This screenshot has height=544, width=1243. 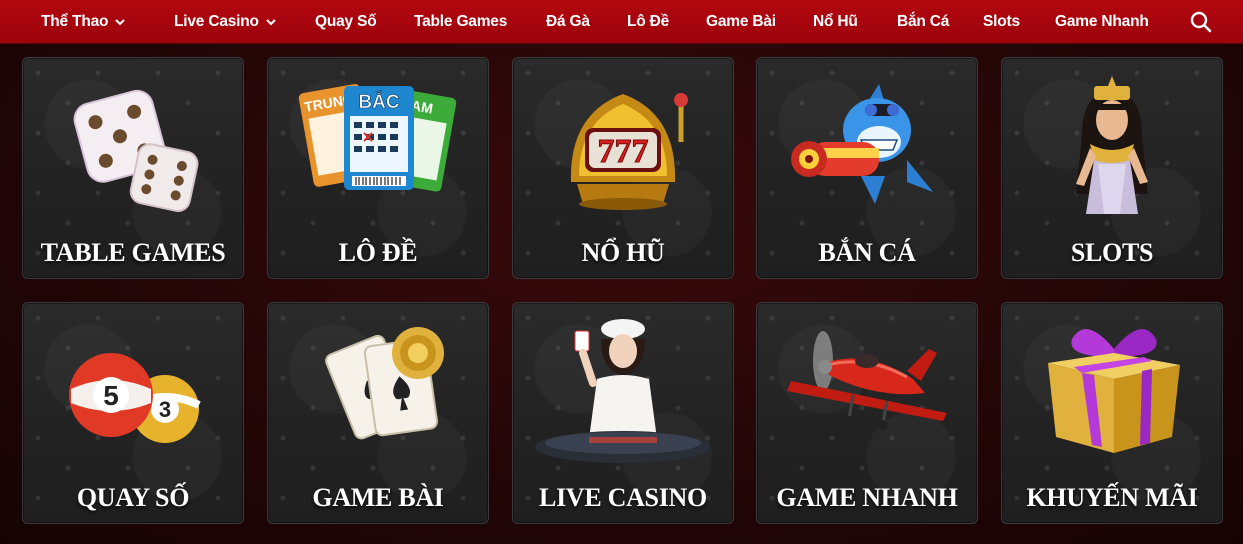 I want to click on nav-item-game-nhanh: Game Nhanh, so click(x=1102, y=21).